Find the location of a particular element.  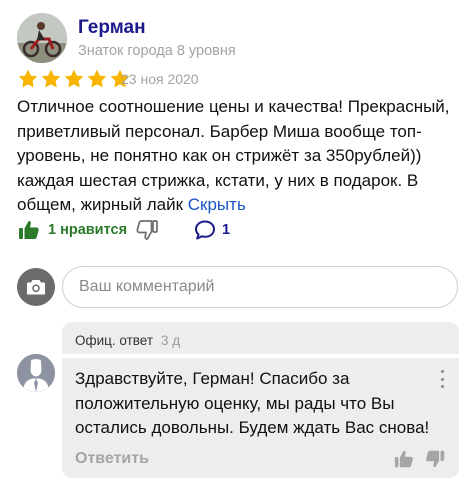

comments-button: 1 is located at coordinates (211, 230).